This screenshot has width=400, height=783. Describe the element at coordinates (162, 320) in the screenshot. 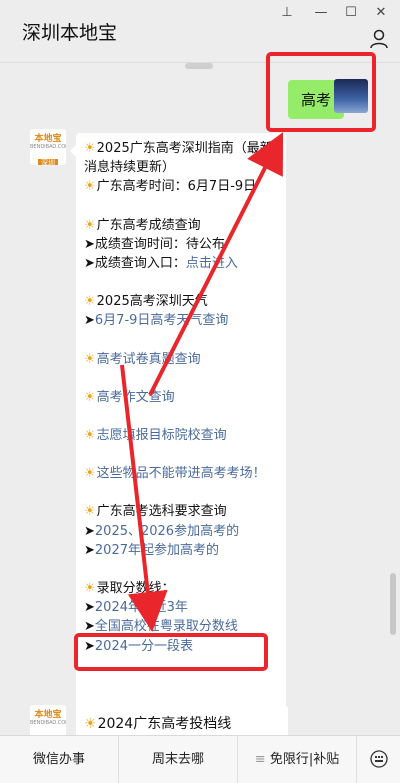

I see `bot-line-link: 6月7-9日高考天气查询` at that location.